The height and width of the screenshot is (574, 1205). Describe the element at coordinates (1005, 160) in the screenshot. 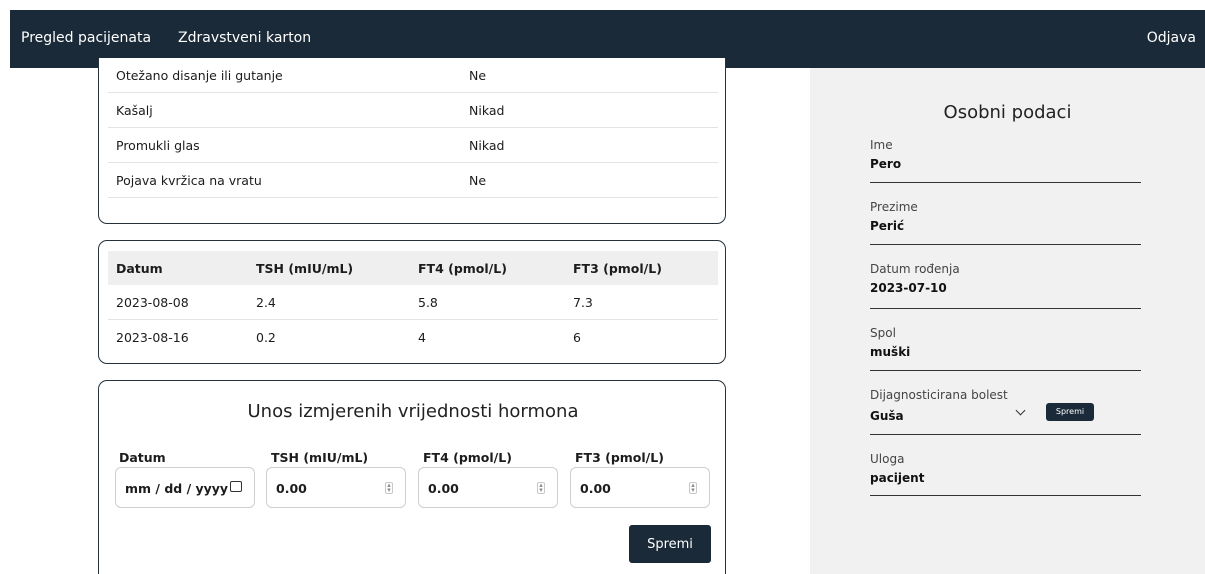

I see `first-name-field: Ime Pero` at that location.